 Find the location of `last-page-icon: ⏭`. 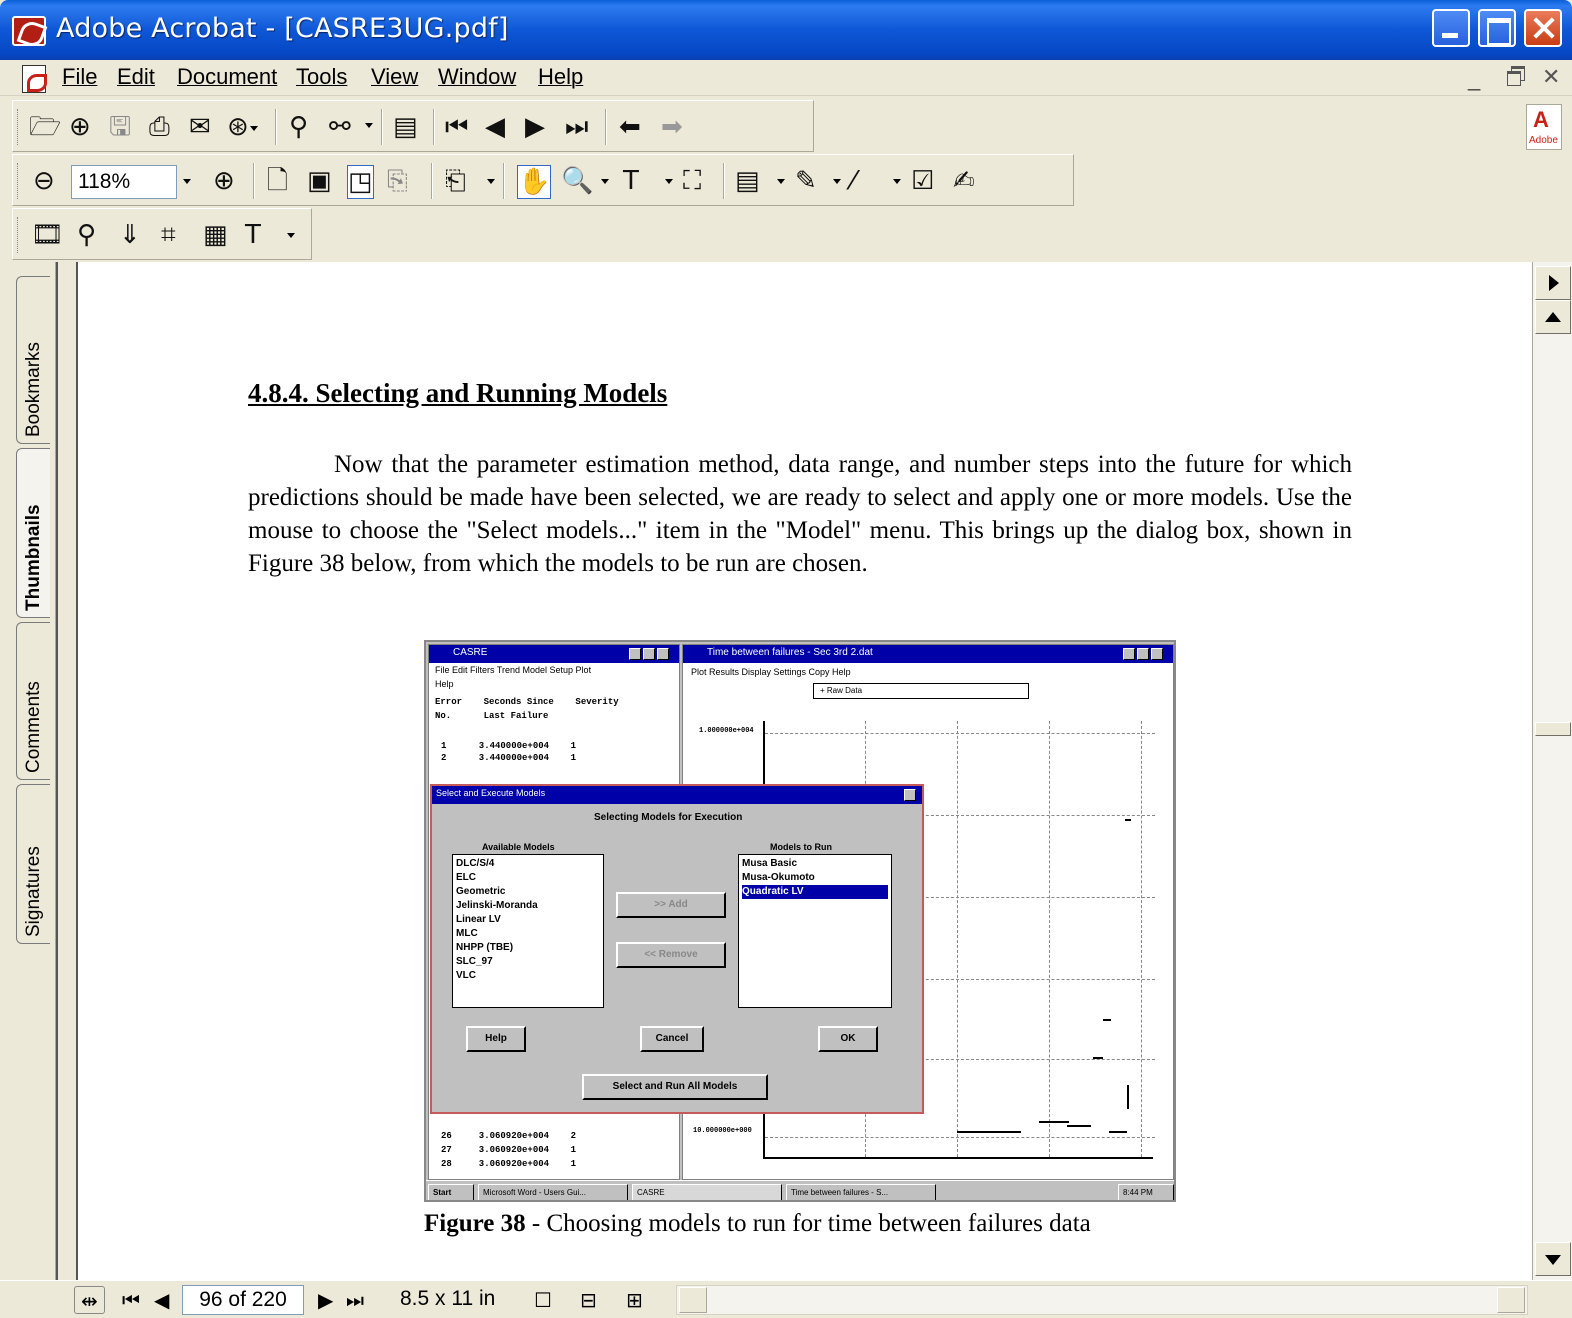

last-page-icon: ⏭ is located at coordinates (576, 127).